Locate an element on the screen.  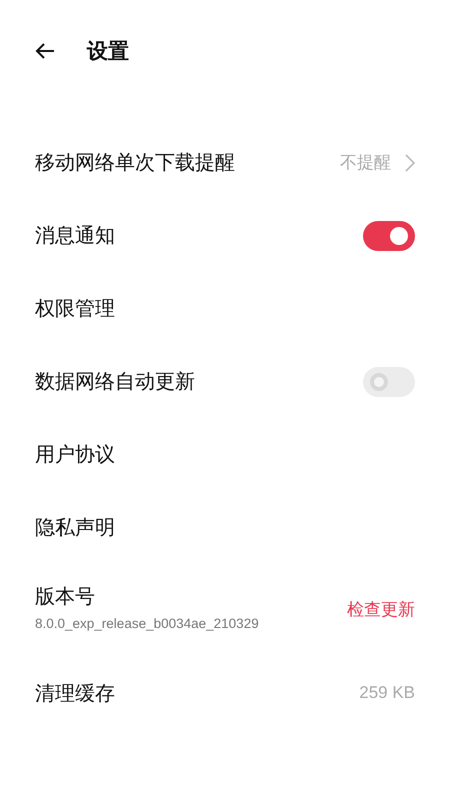
setting-label: 用户协议 is located at coordinates (75, 455).